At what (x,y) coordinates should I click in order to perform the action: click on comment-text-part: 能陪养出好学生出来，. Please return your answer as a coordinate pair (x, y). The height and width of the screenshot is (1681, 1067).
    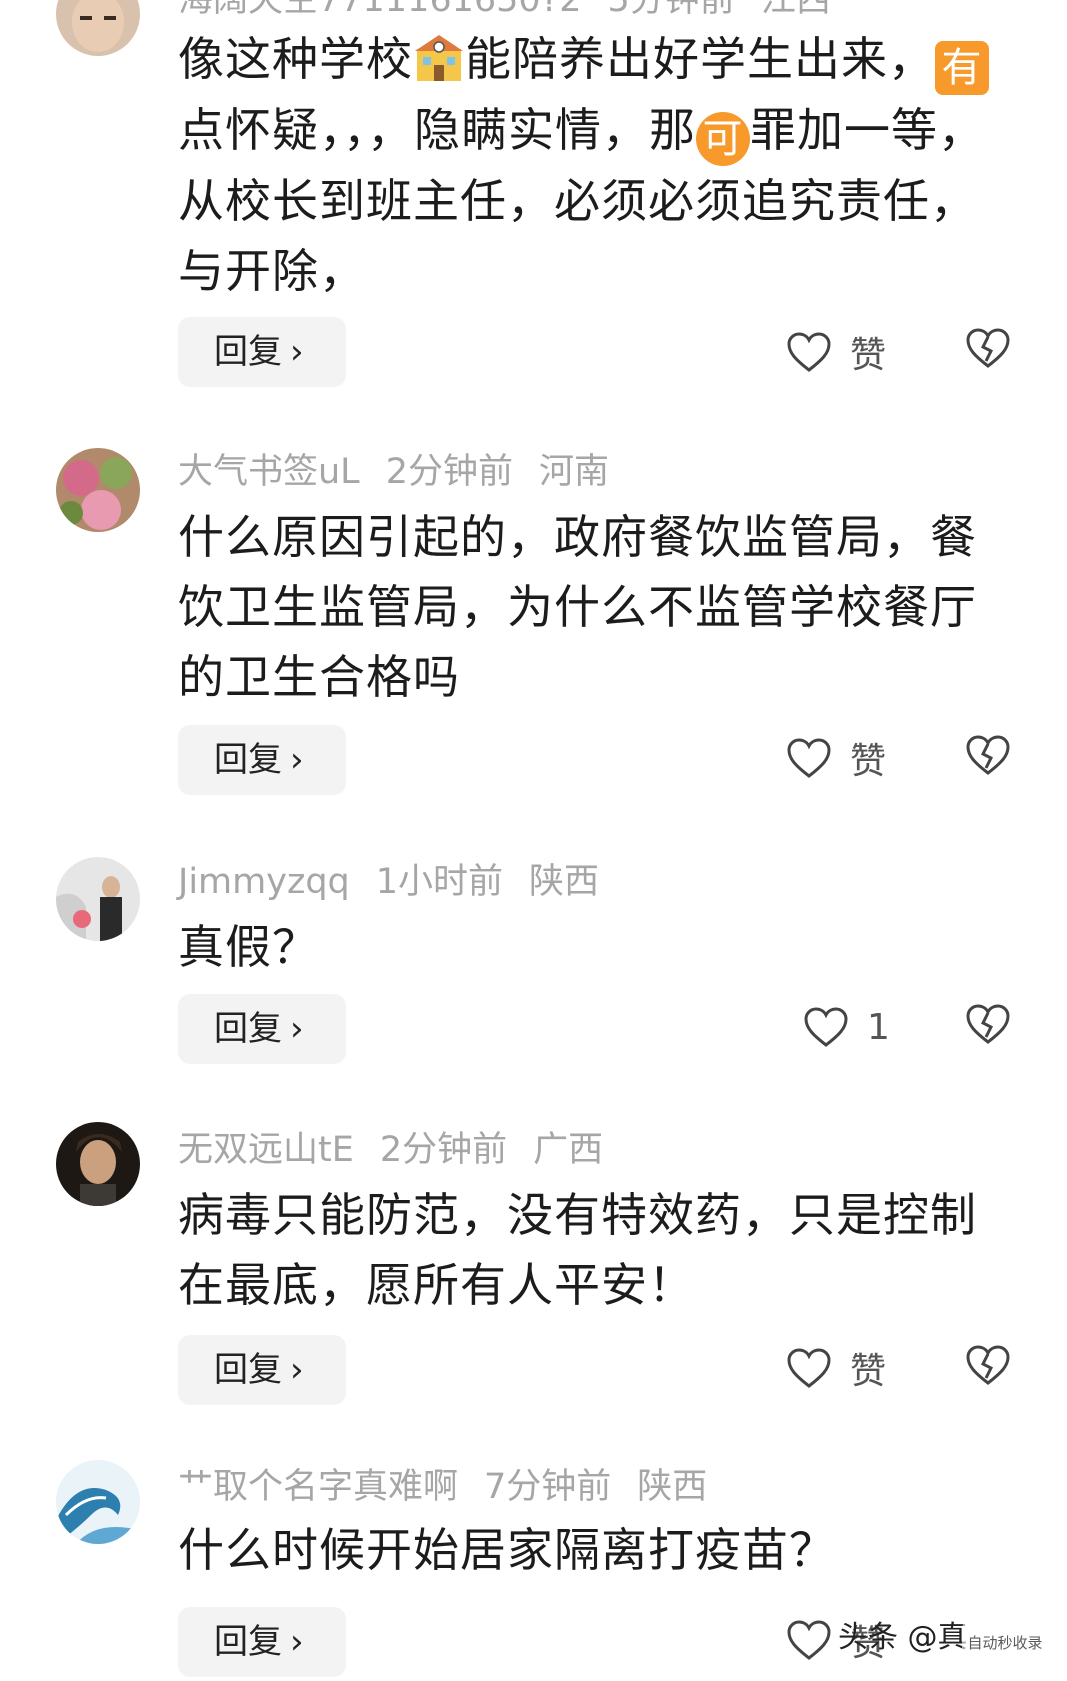
    Looking at the image, I should click on (700, 59).